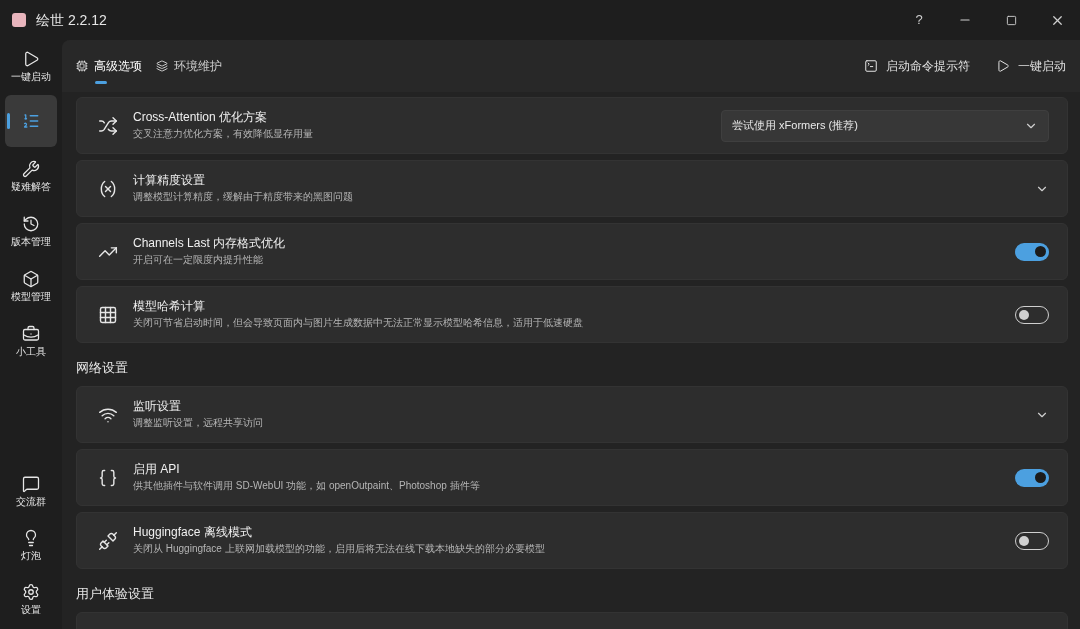 The height and width of the screenshot is (629, 1080). I want to click on selection-indicator, so click(8, 121).